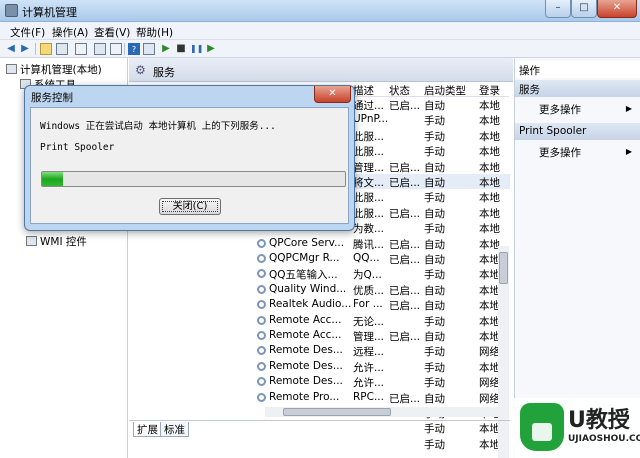  I want to click on help-icon: ?, so click(134, 49).